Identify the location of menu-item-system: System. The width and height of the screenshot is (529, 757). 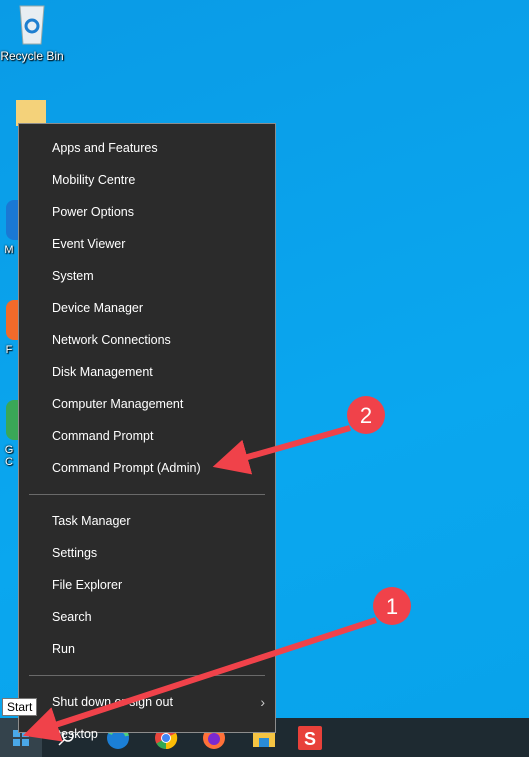
(147, 276).